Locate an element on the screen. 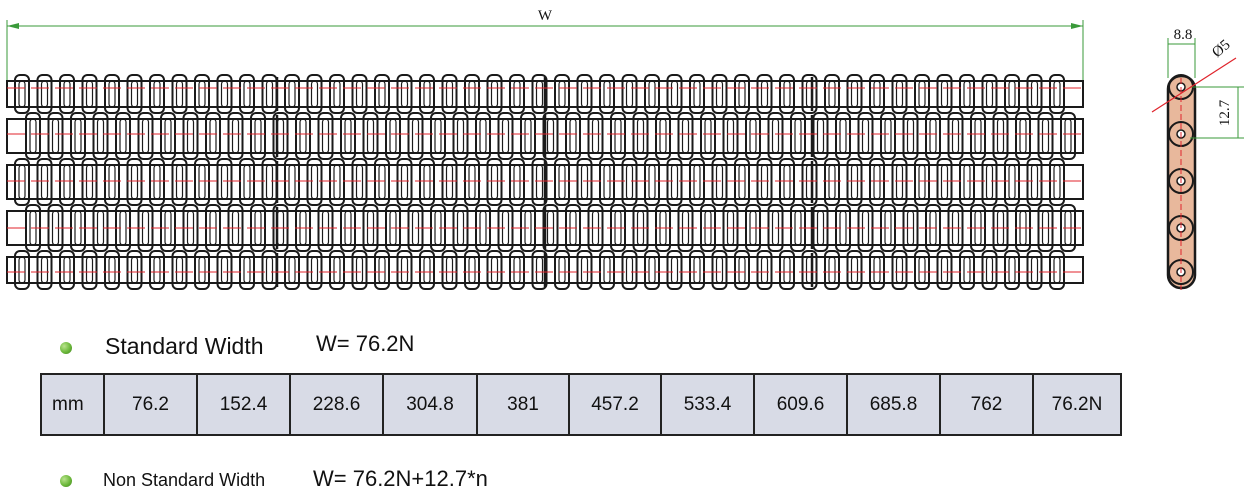 The image size is (1245, 496). belt-side-view: 8.8 12.7 Ø5 is located at coordinates (1197, 158).